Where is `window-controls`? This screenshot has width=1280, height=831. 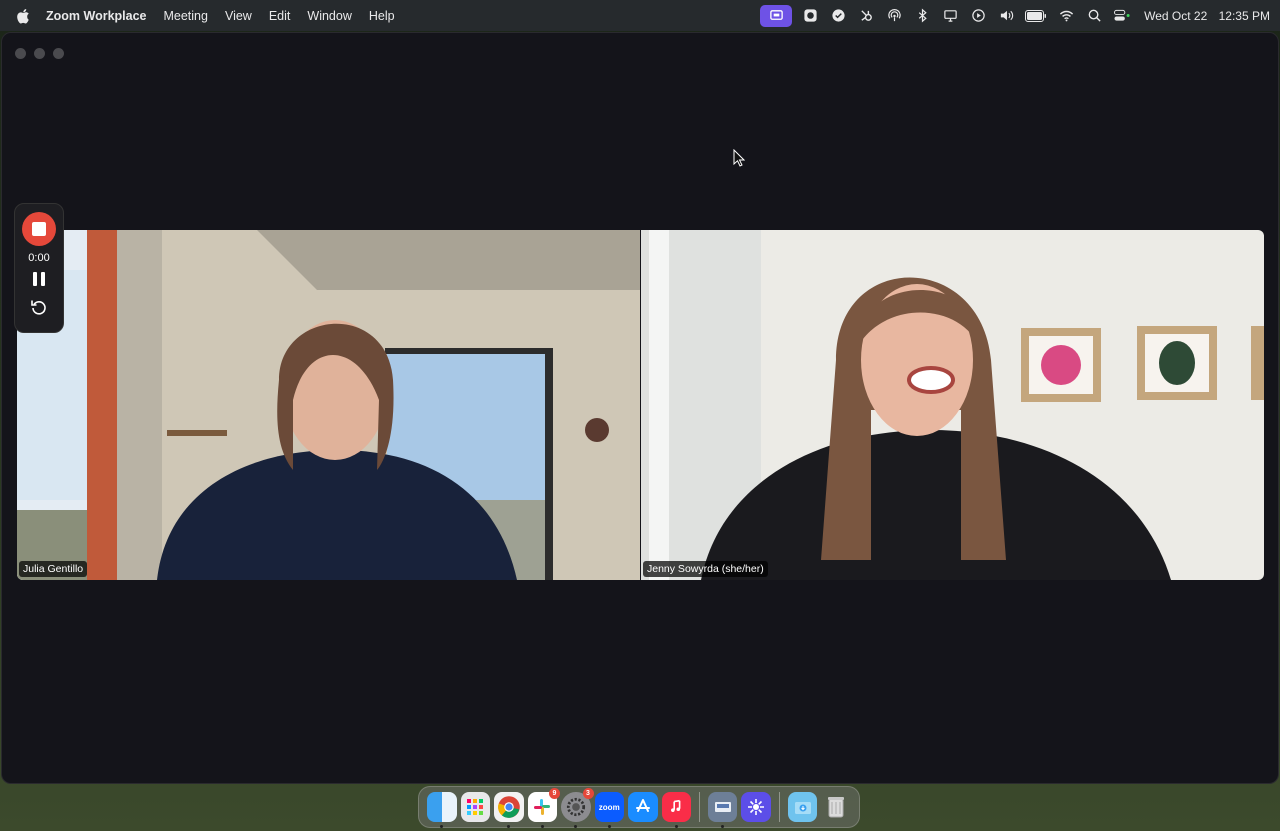 window-controls is located at coordinates (39, 53).